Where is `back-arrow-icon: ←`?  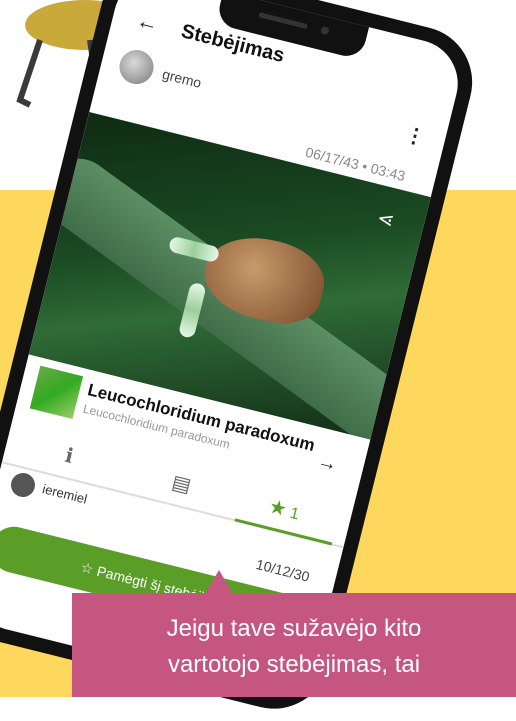
back-arrow-icon: ← is located at coordinates (147, 22).